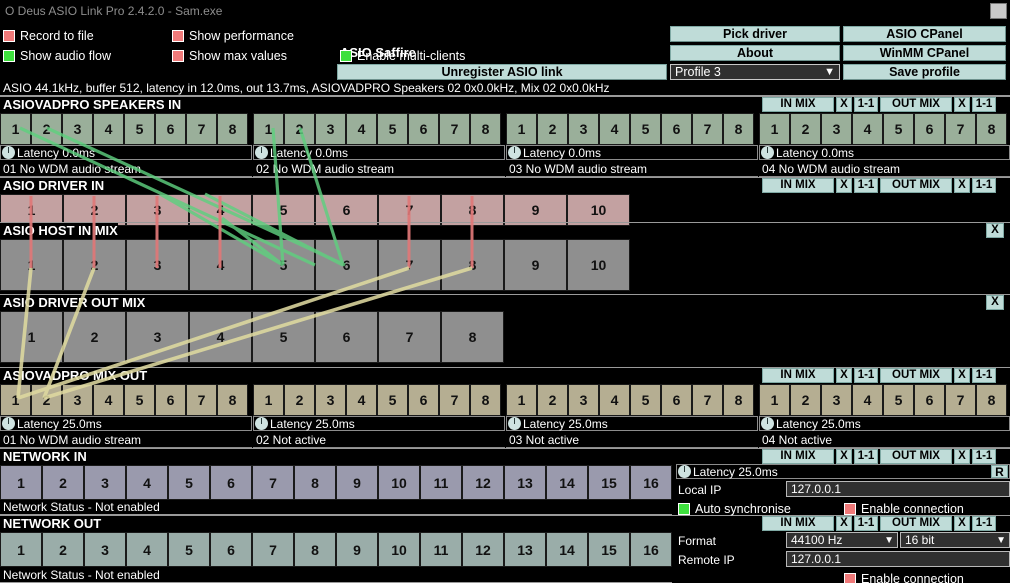 The height and width of the screenshot is (583, 1010). I want to click on checkbox-enable-multi-clients: Enable multi-clients, so click(402, 56).